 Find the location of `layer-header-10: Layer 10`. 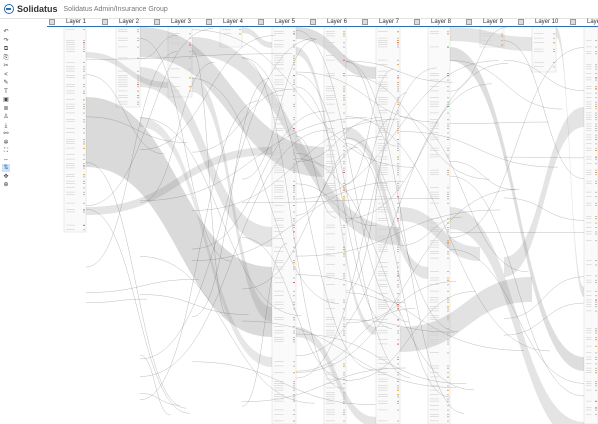

layer-header-10: Layer 10 is located at coordinates (546, 22).